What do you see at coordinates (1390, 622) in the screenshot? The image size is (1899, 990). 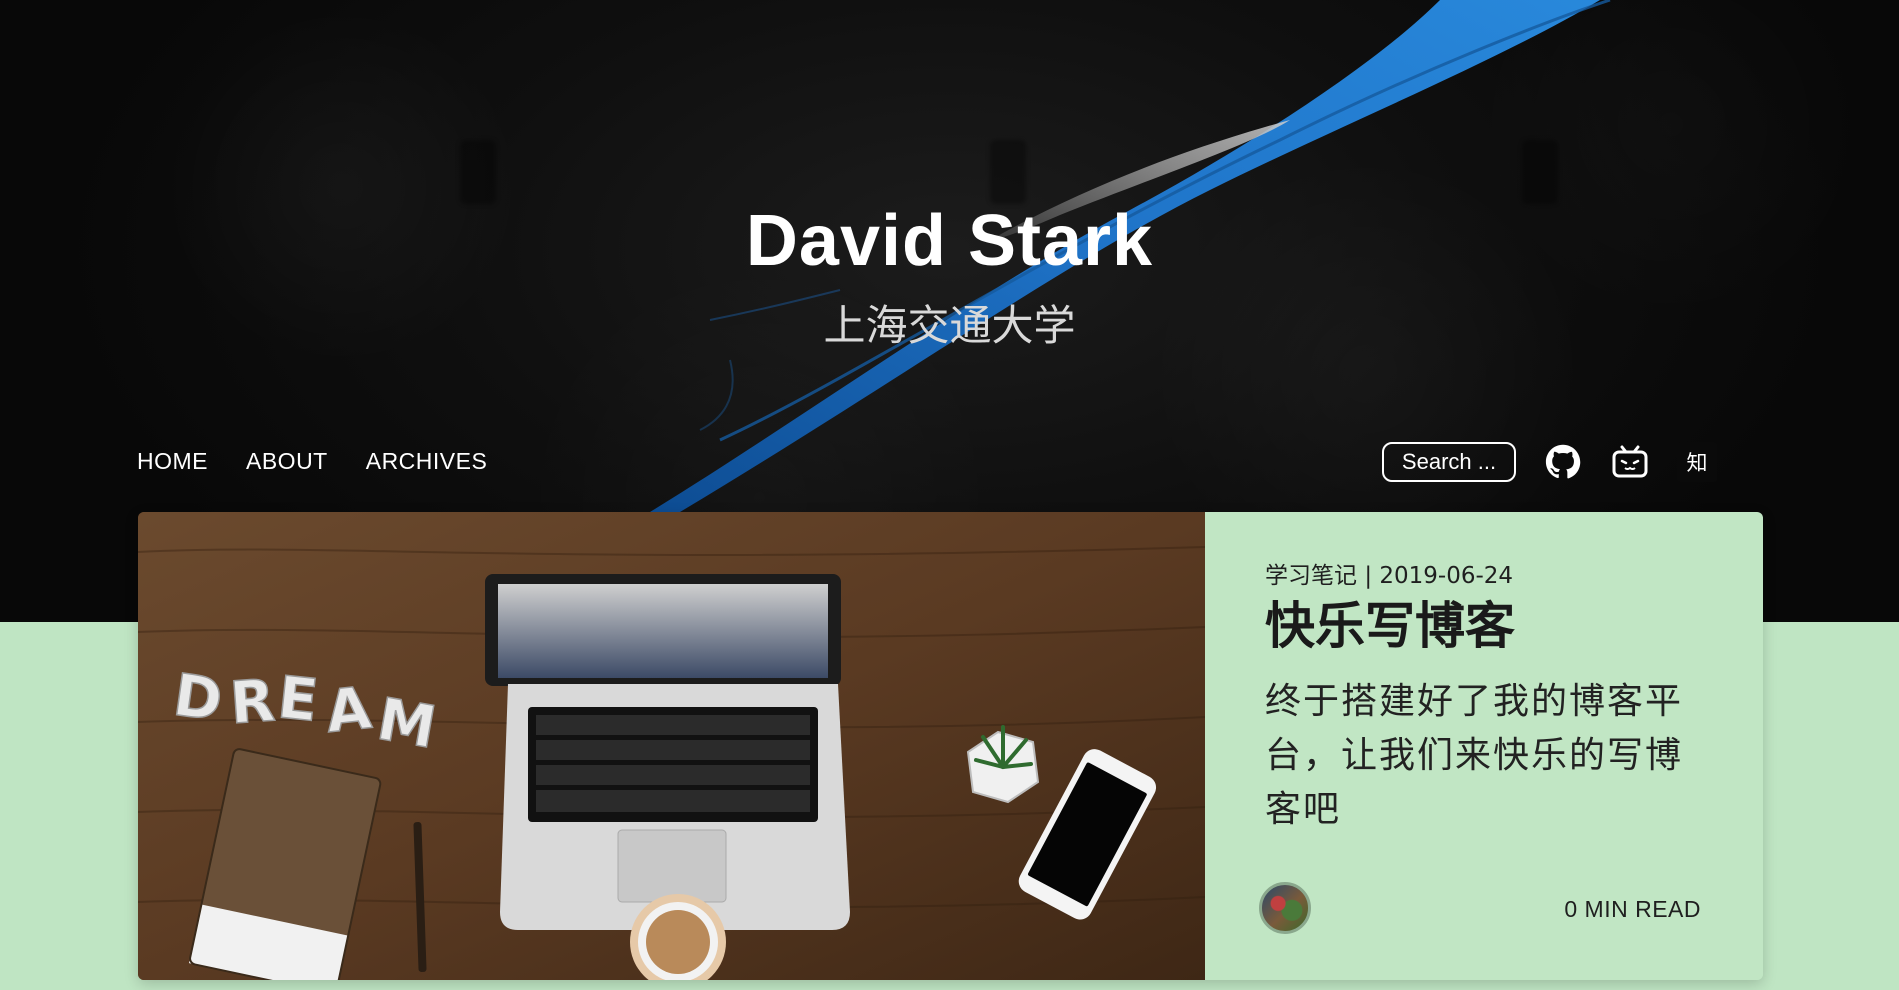 I see `post-title: 快乐写博客` at bounding box center [1390, 622].